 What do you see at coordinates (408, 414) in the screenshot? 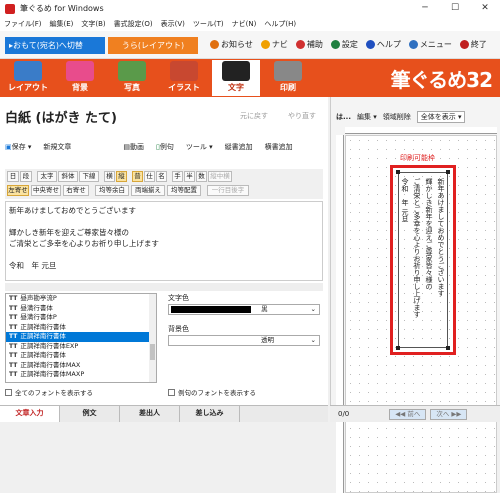
I see `prev-page-button: ◀◀ 前へ` at bounding box center [408, 414].